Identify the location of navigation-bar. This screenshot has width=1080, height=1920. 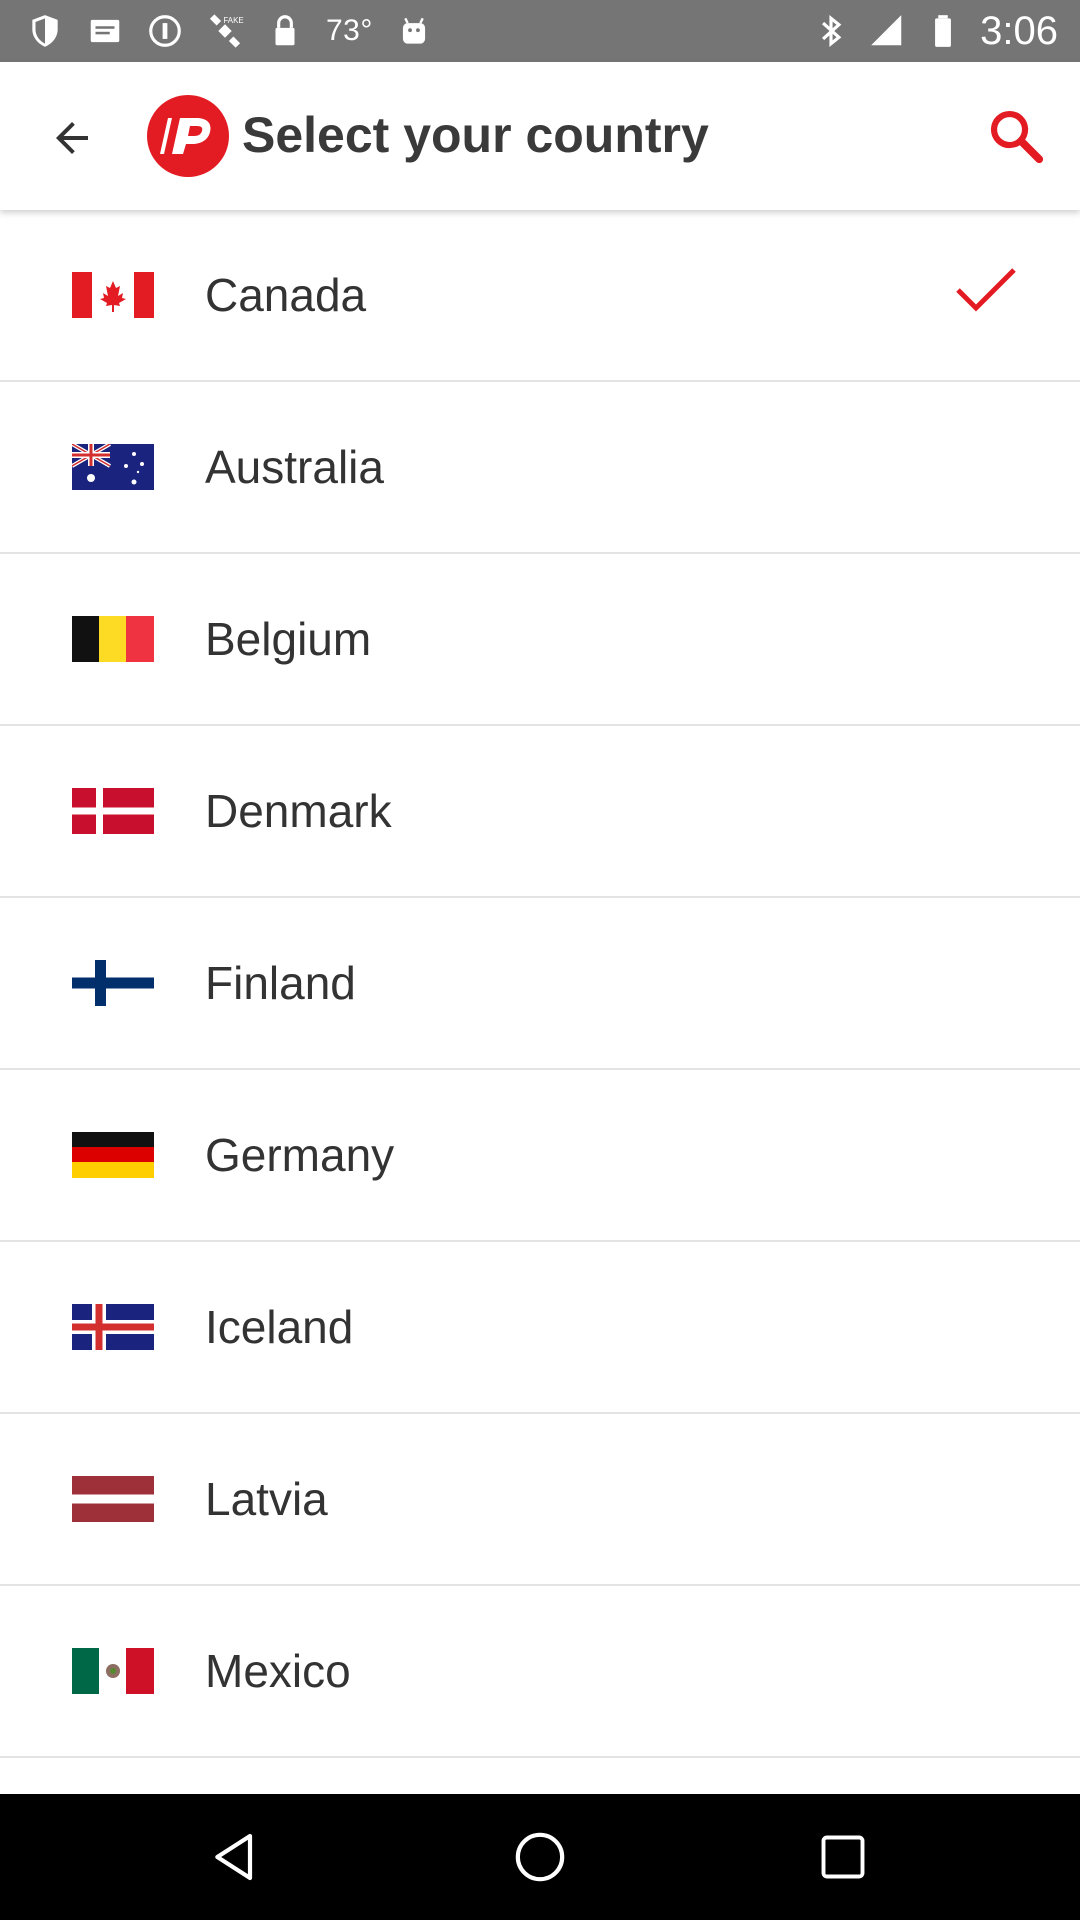
(540, 1857).